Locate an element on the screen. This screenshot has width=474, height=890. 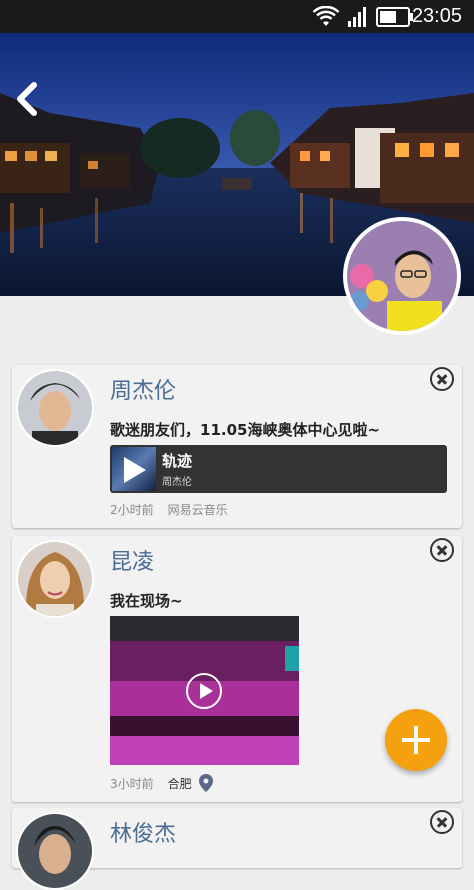
user-name: 周杰伦 is located at coordinates (143, 389).